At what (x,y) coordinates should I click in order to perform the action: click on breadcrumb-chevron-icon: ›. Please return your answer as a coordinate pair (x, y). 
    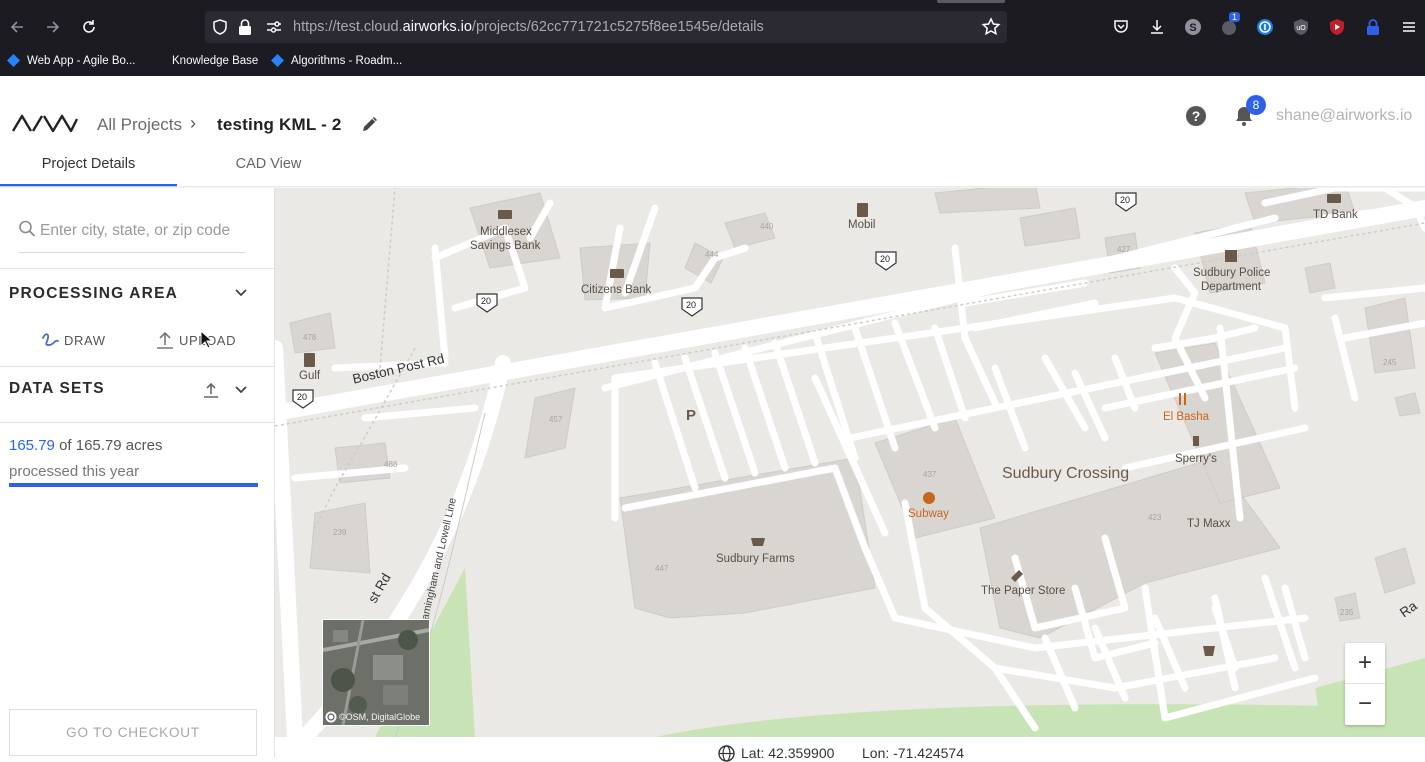
    Looking at the image, I should click on (193, 123).